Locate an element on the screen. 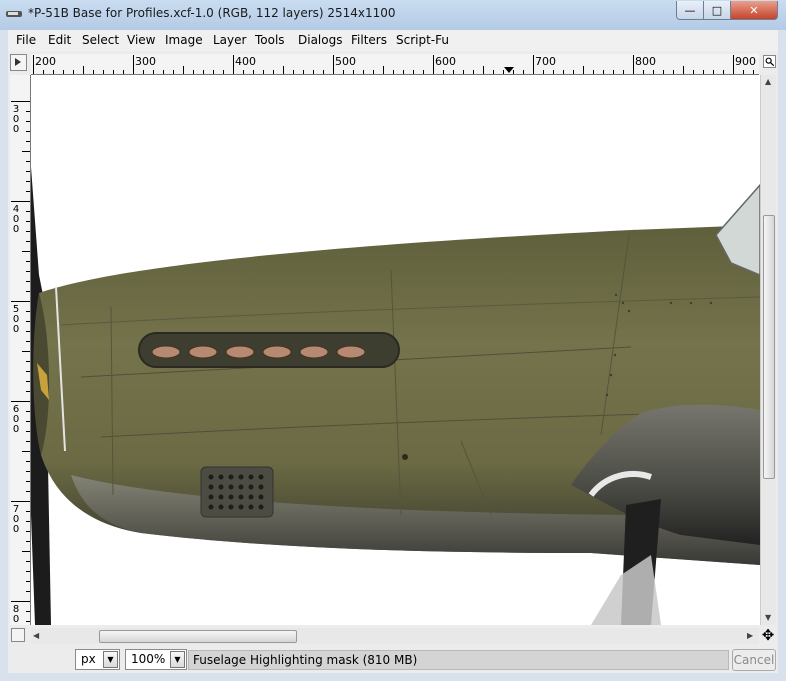 Image resolution: width=786 pixels, height=681 pixels. vruler-label: 300 is located at coordinates (16, 119).